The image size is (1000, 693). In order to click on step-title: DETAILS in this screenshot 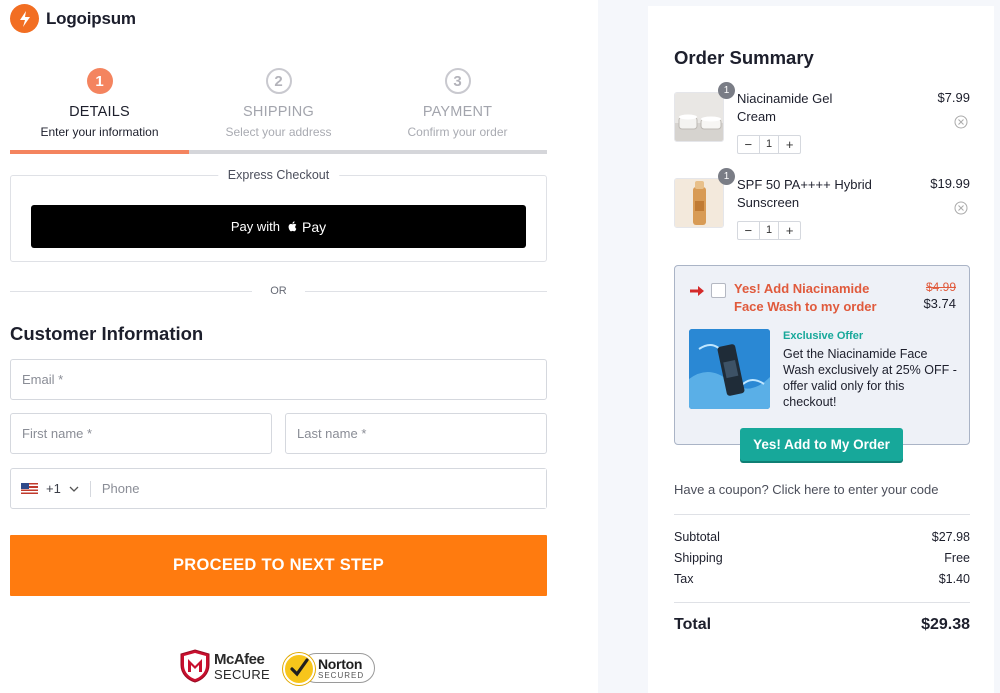, I will do `click(99, 112)`.